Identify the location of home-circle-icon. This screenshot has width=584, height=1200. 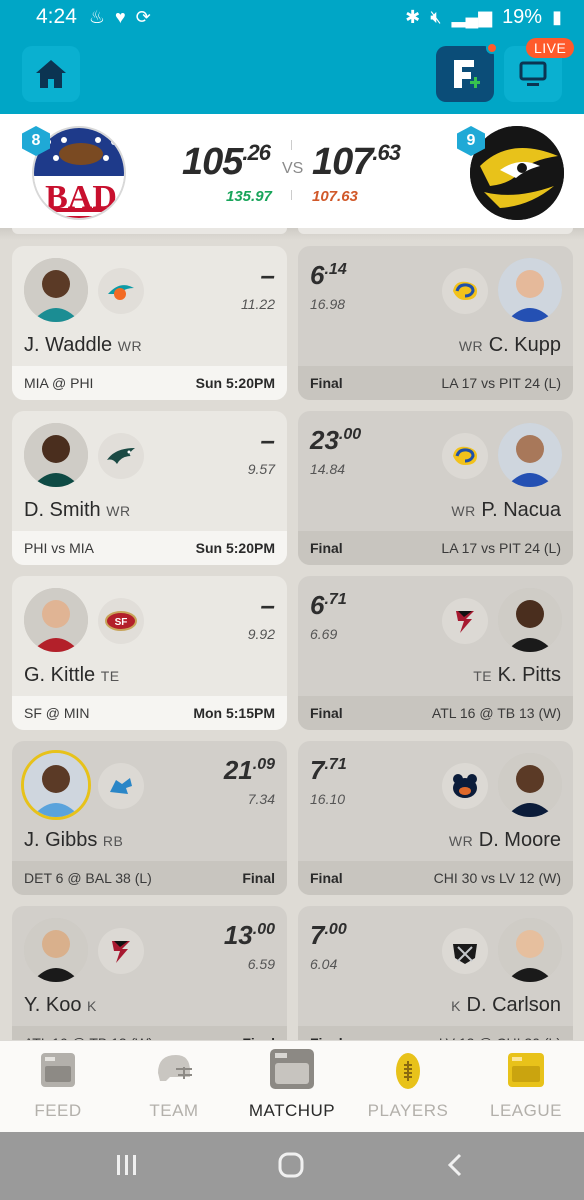
(291, 1165).